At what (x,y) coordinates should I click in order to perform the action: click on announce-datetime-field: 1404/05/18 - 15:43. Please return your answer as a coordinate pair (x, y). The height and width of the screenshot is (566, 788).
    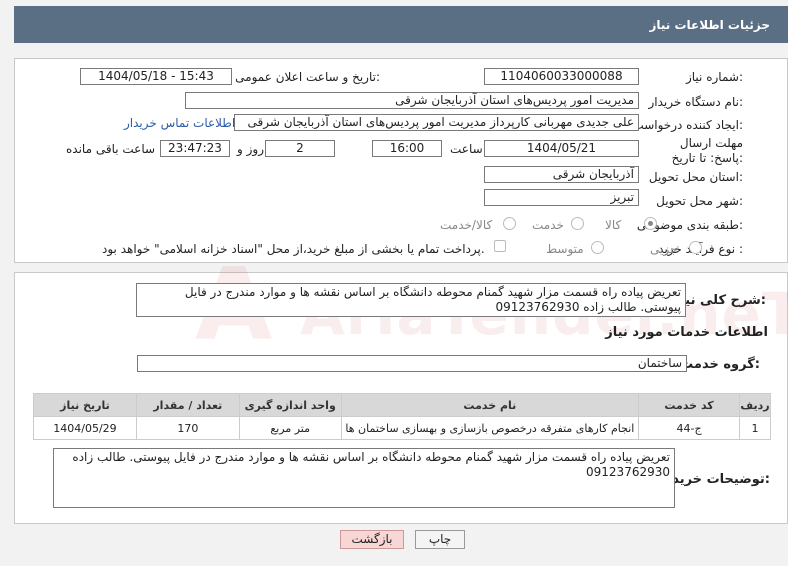
    Looking at the image, I should click on (156, 76).